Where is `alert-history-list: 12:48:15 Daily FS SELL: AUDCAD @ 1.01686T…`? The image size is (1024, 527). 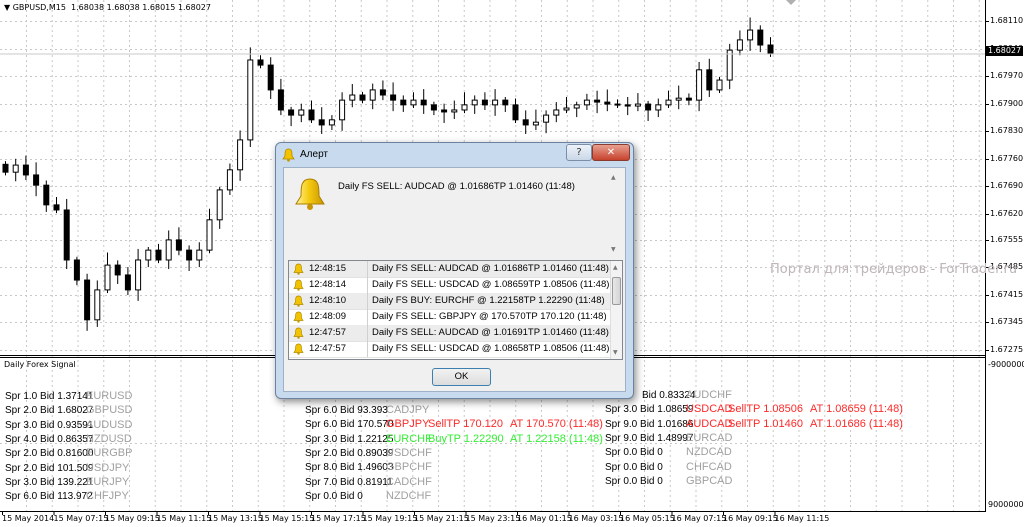 alert-history-list: 12:48:15 Daily FS SELL: AUDCAD @ 1.01686T… is located at coordinates (455, 310).